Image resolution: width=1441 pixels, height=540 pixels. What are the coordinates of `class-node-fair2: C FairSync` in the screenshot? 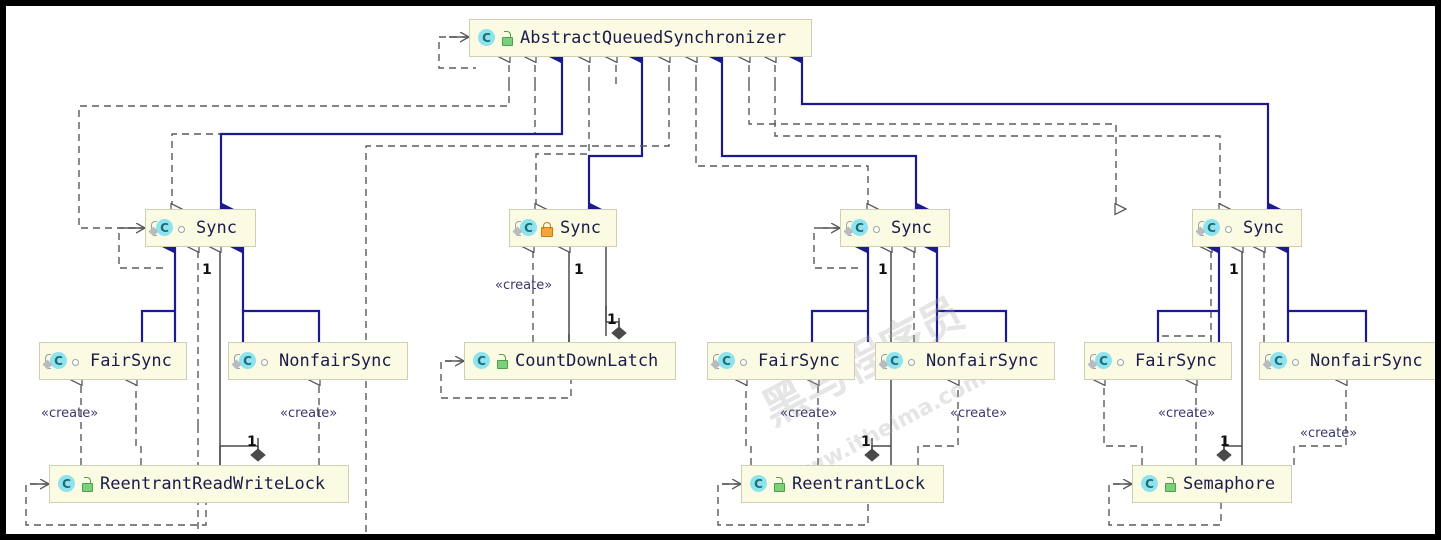 It's located at (781, 361).